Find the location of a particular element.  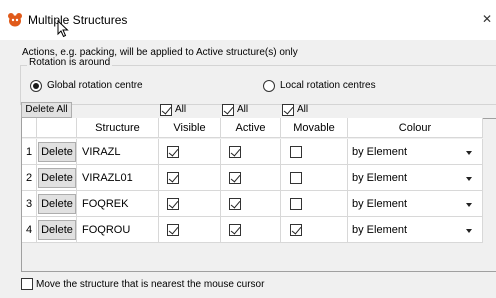

mouse-cursor-icon is located at coordinates (63, 29).